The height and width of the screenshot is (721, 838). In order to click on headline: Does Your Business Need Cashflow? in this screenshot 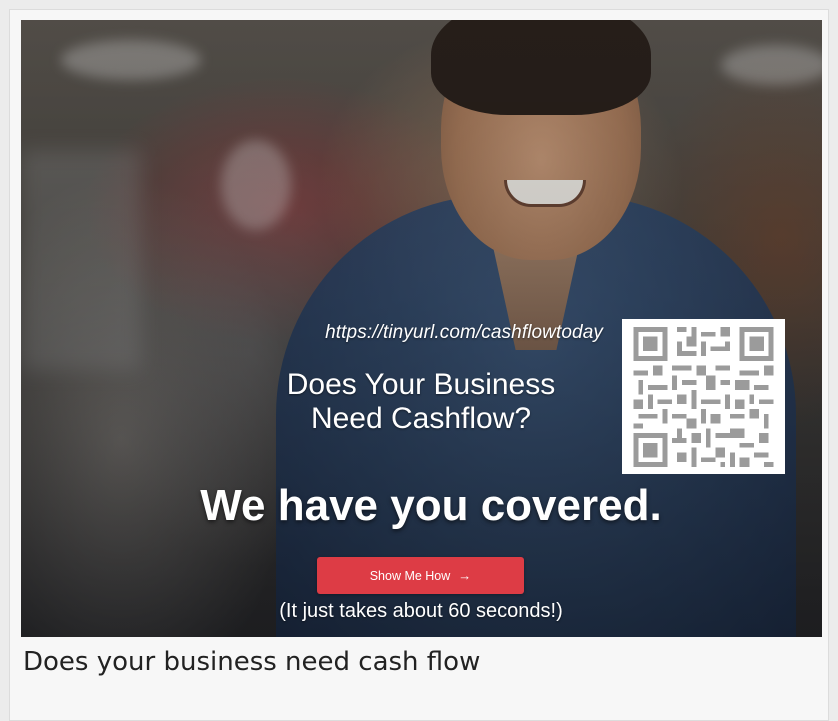, I will do `click(421, 402)`.